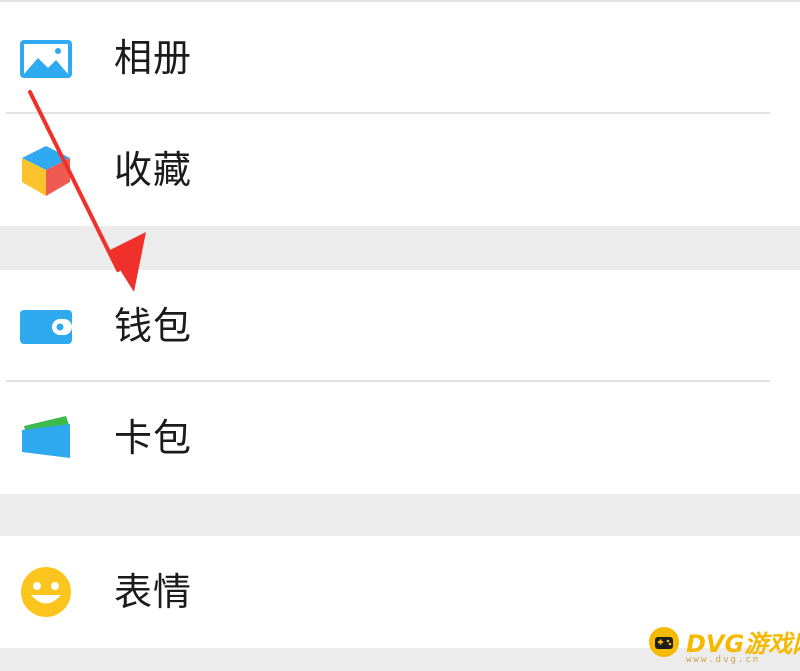 This screenshot has height=671, width=800. What do you see at coordinates (46, 437) in the screenshot?
I see `card-pack-icon` at bounding box center [46, 437].